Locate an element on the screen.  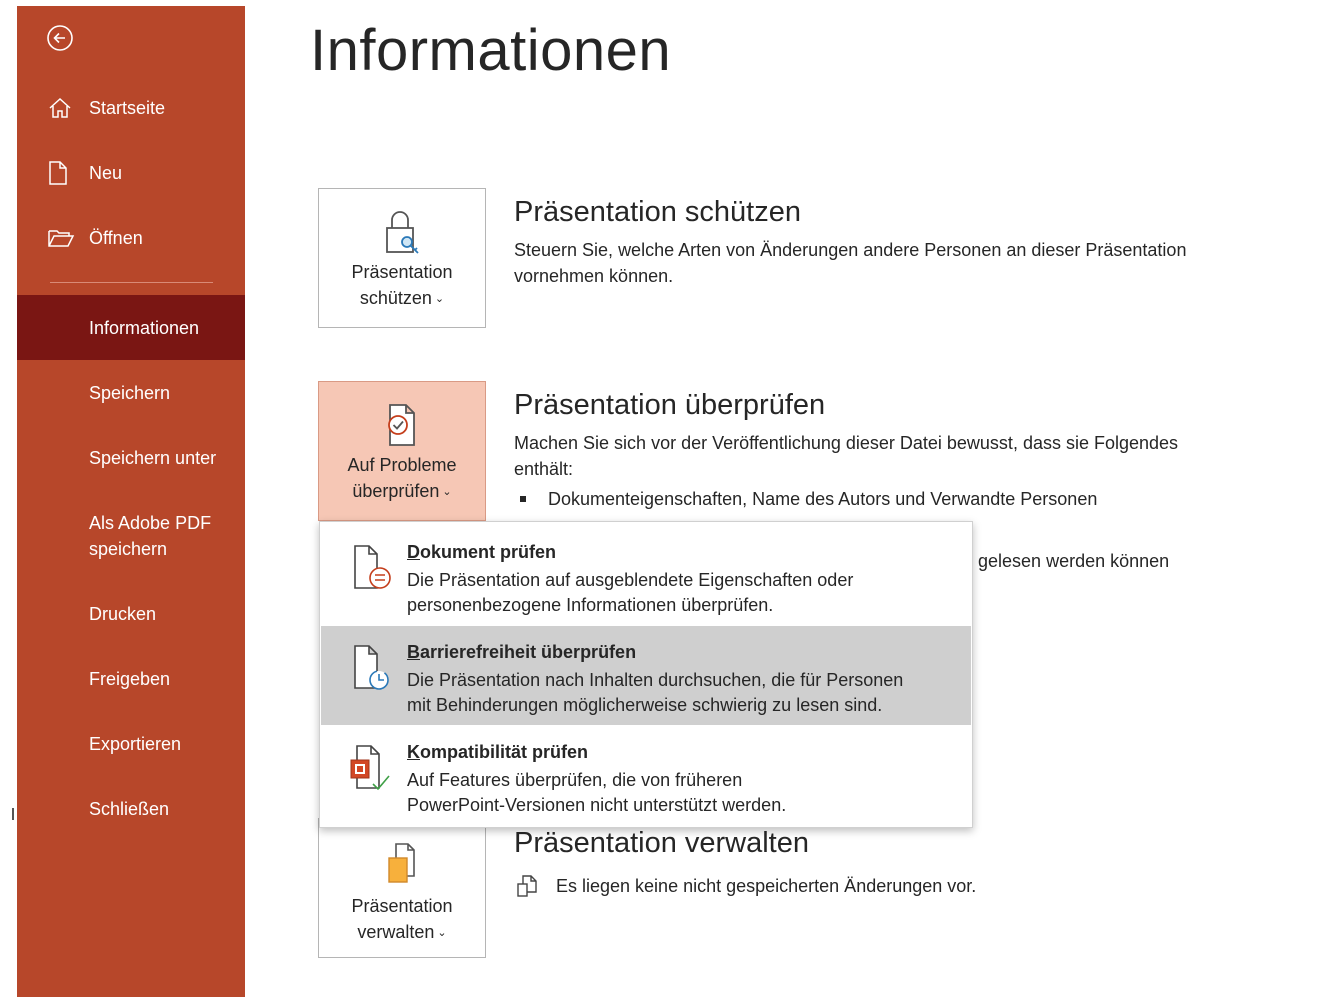
nav-adobe-pdf: Als Adobe PDF speichern is located at coordinates (131, 536).